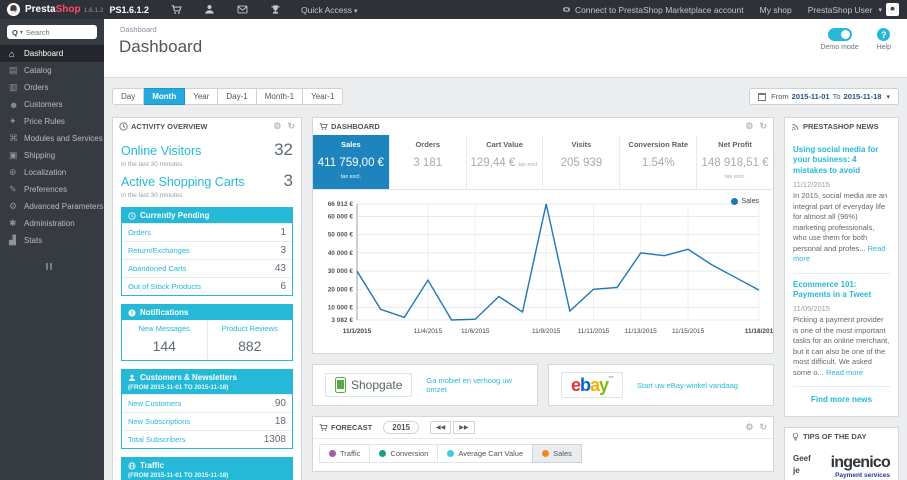  I want to click on quick-access-menu: Quick Access ▾, so click(329, 10).